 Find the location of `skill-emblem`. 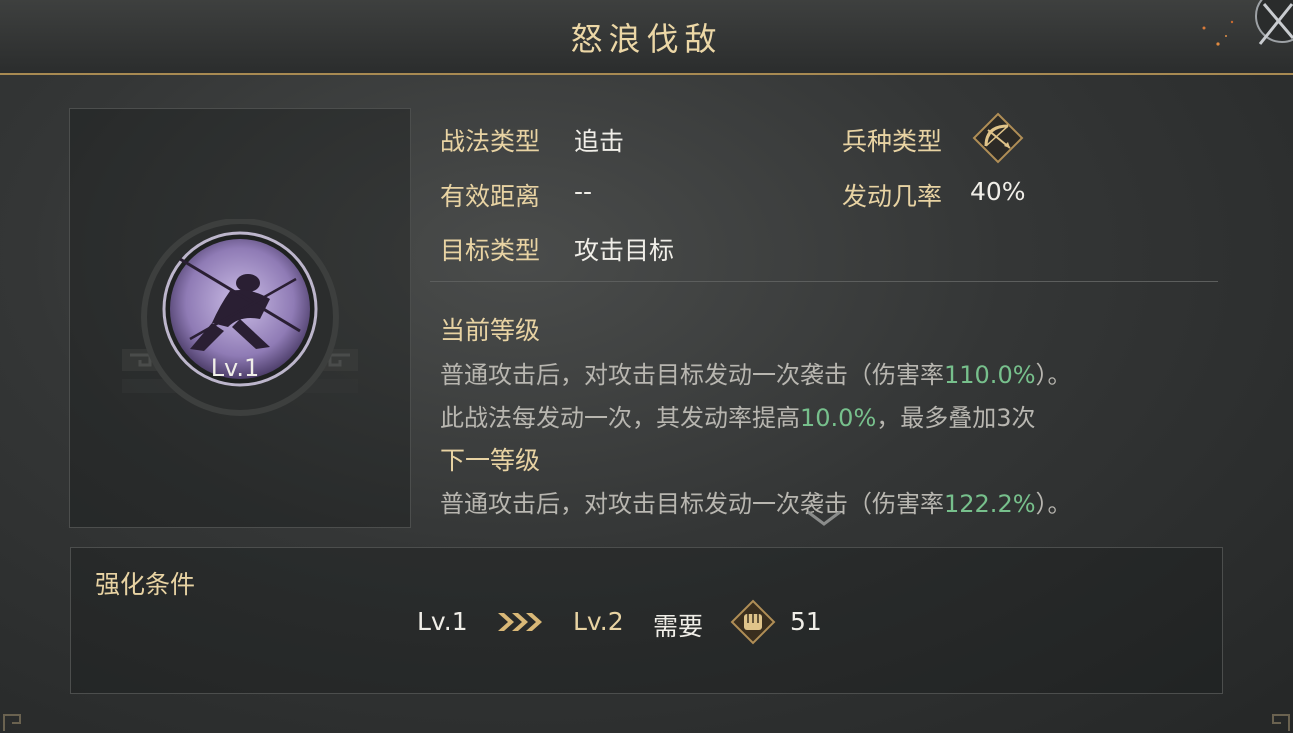

skill-emblem is located at coordinates (240, 317).